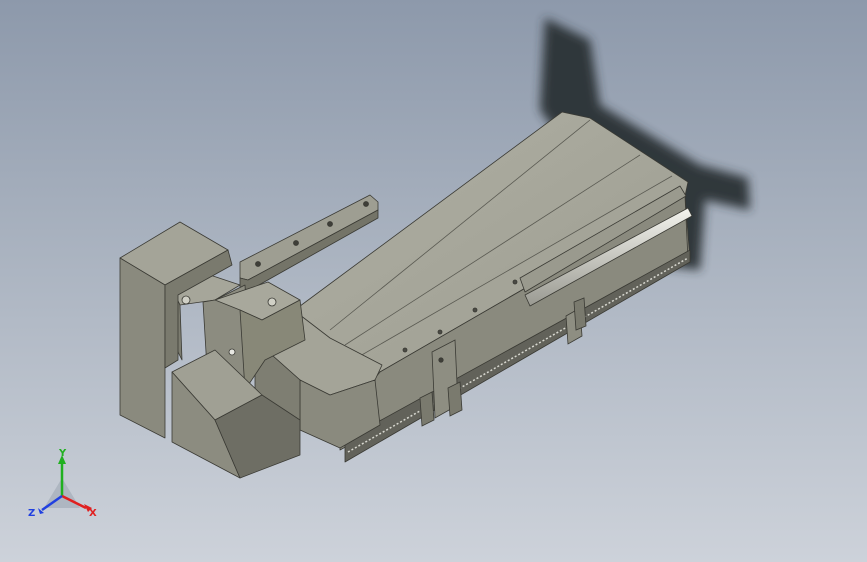 This screenshot has width=867, height=562. I want to click on z-axis-label: Z, so click(31, 513).